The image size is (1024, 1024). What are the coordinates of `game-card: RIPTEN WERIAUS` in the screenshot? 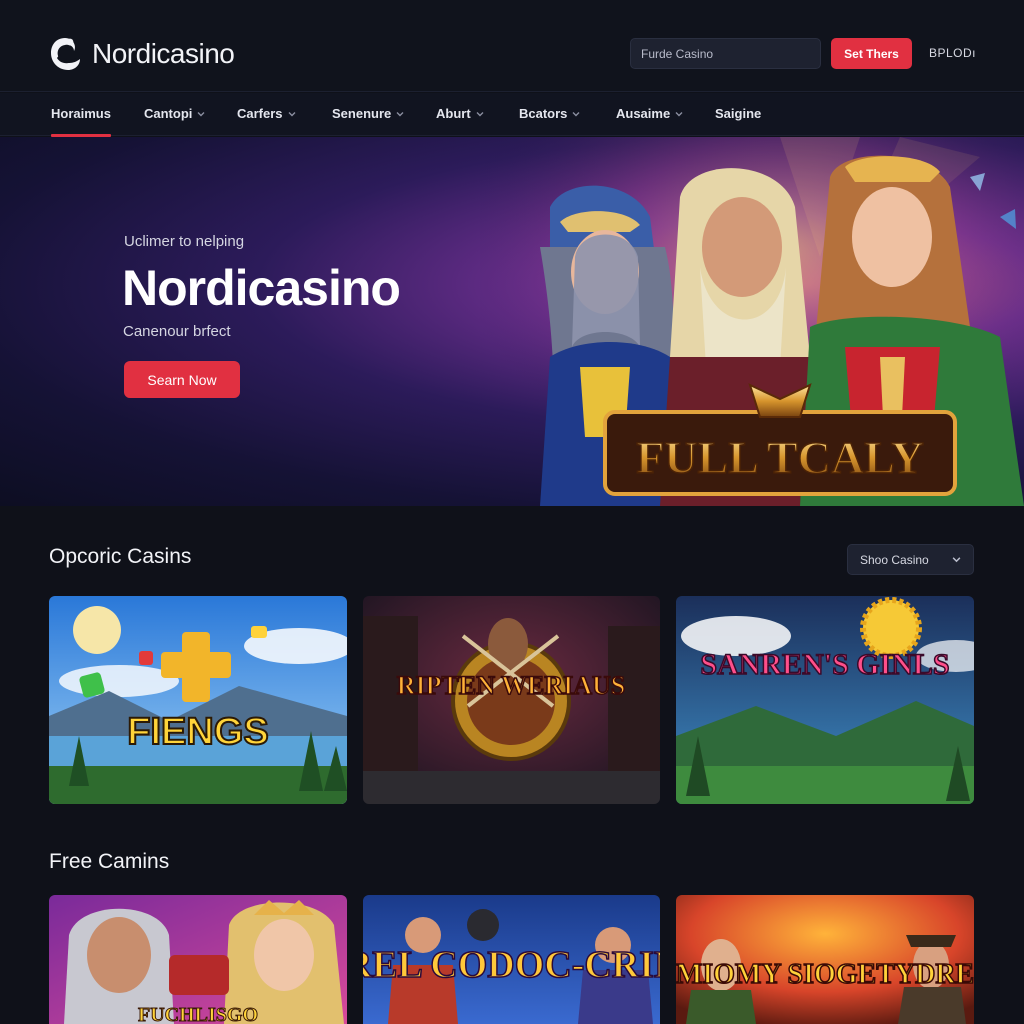 It's located at (511, 700).